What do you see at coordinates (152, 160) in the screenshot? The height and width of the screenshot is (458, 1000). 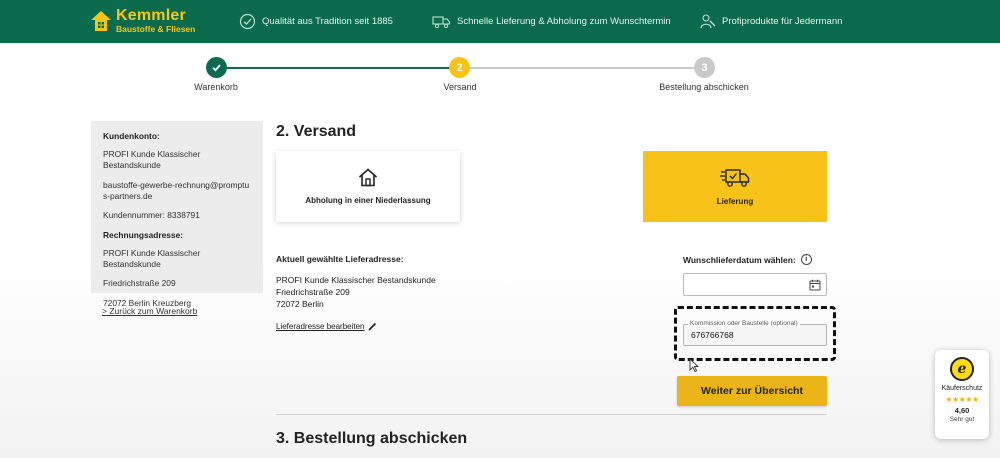 I see `account-name: PROFI Kunde Klassischer Bestandskunde` at bounding box center [152, 160].